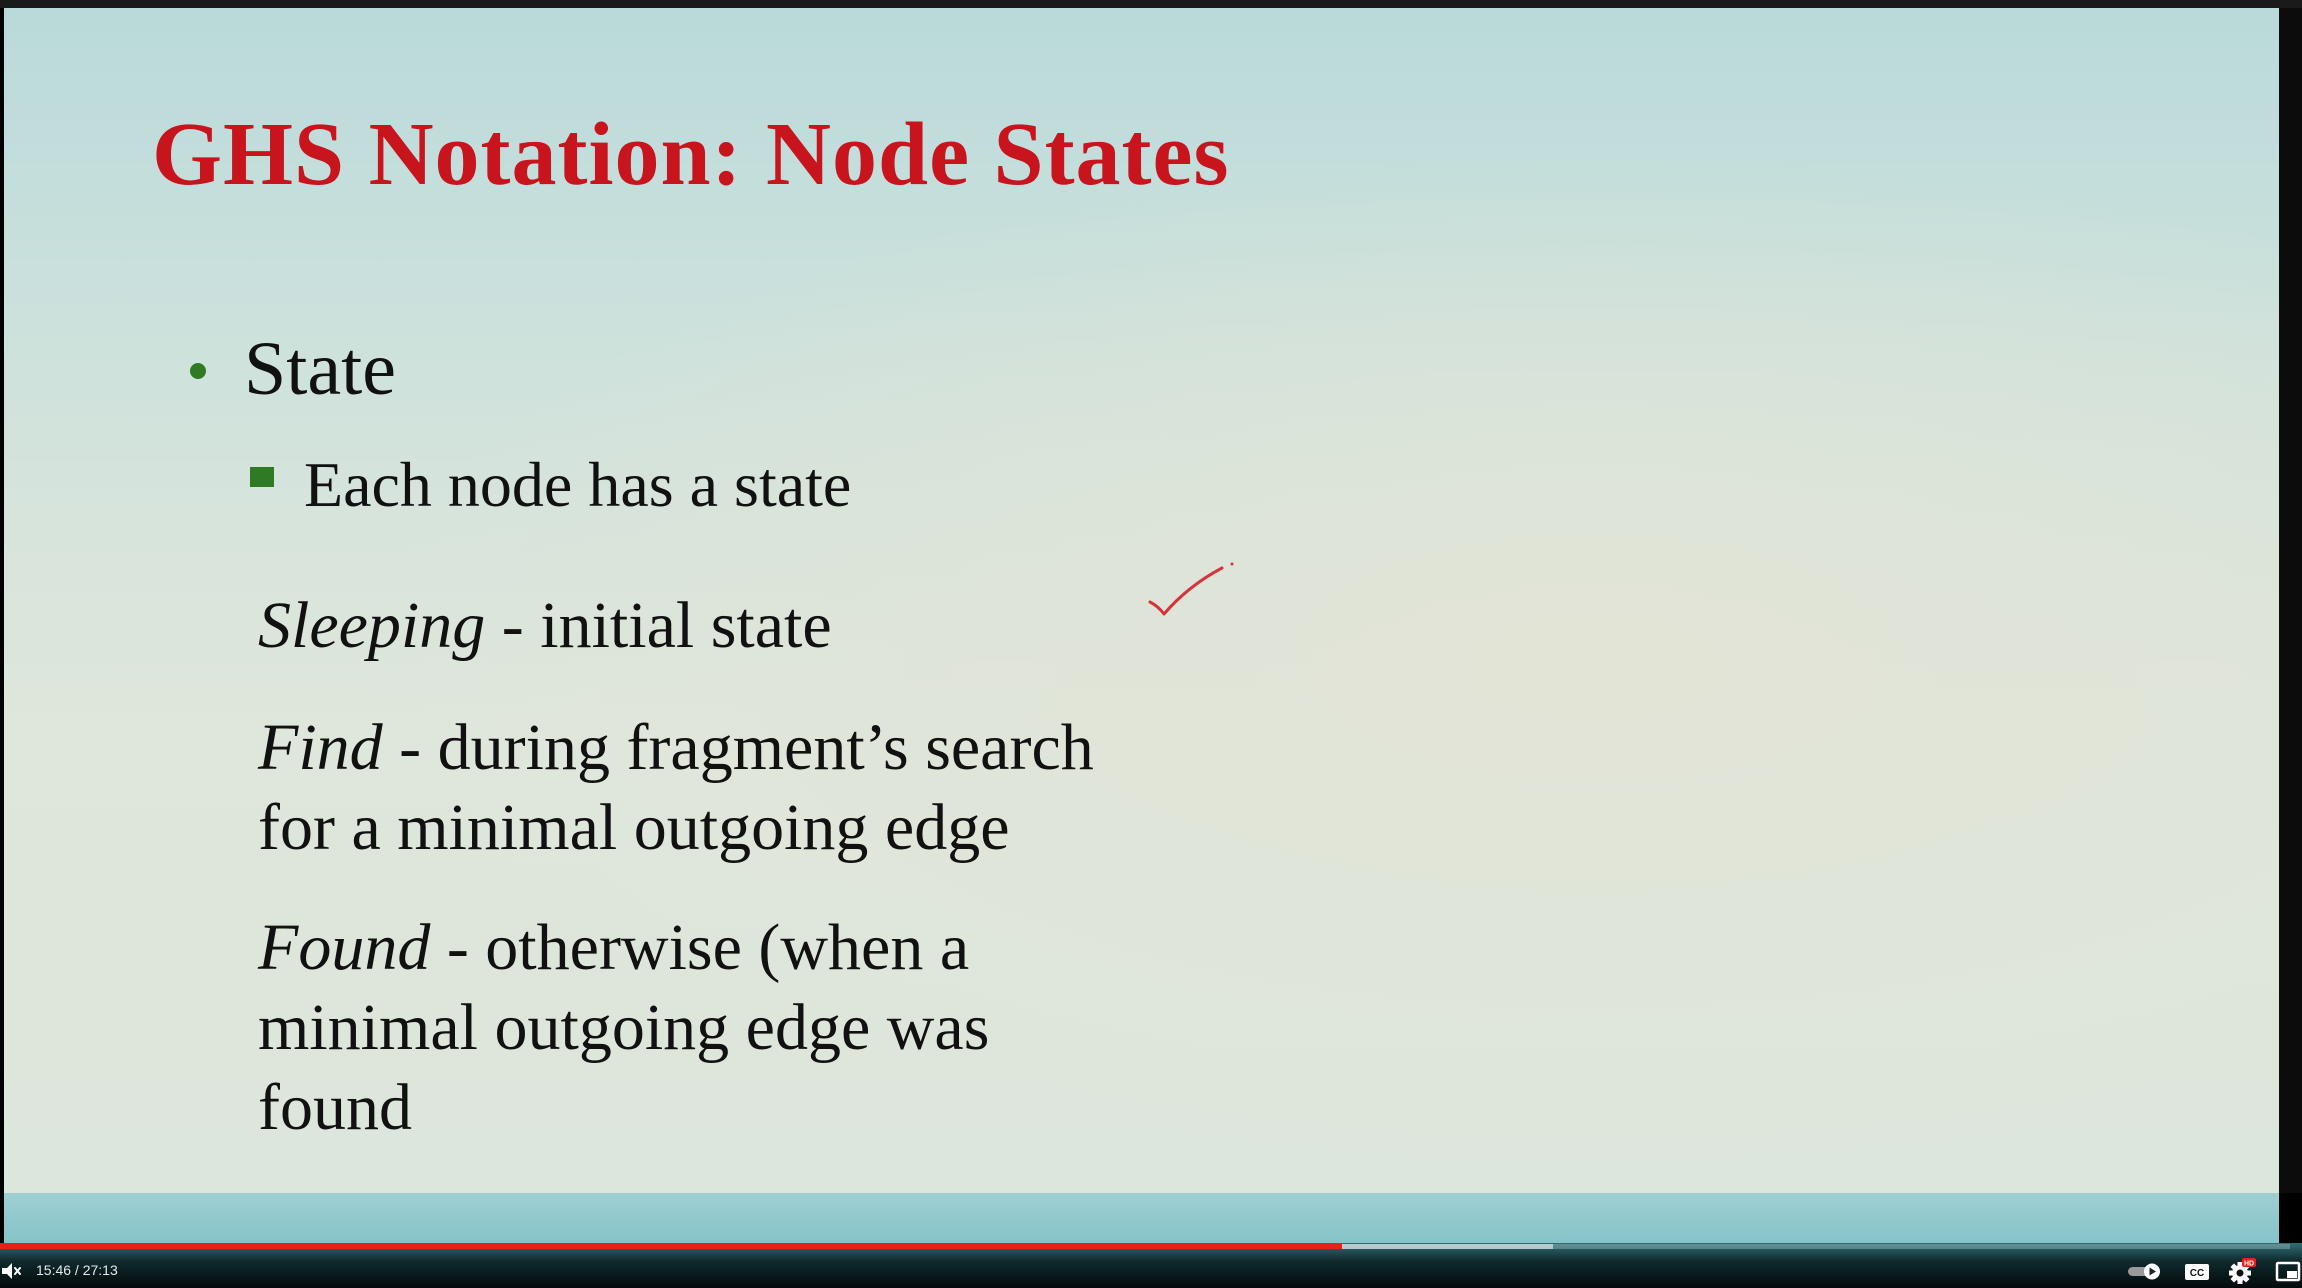  I want to click on mute-icon, so click(11, 1271).